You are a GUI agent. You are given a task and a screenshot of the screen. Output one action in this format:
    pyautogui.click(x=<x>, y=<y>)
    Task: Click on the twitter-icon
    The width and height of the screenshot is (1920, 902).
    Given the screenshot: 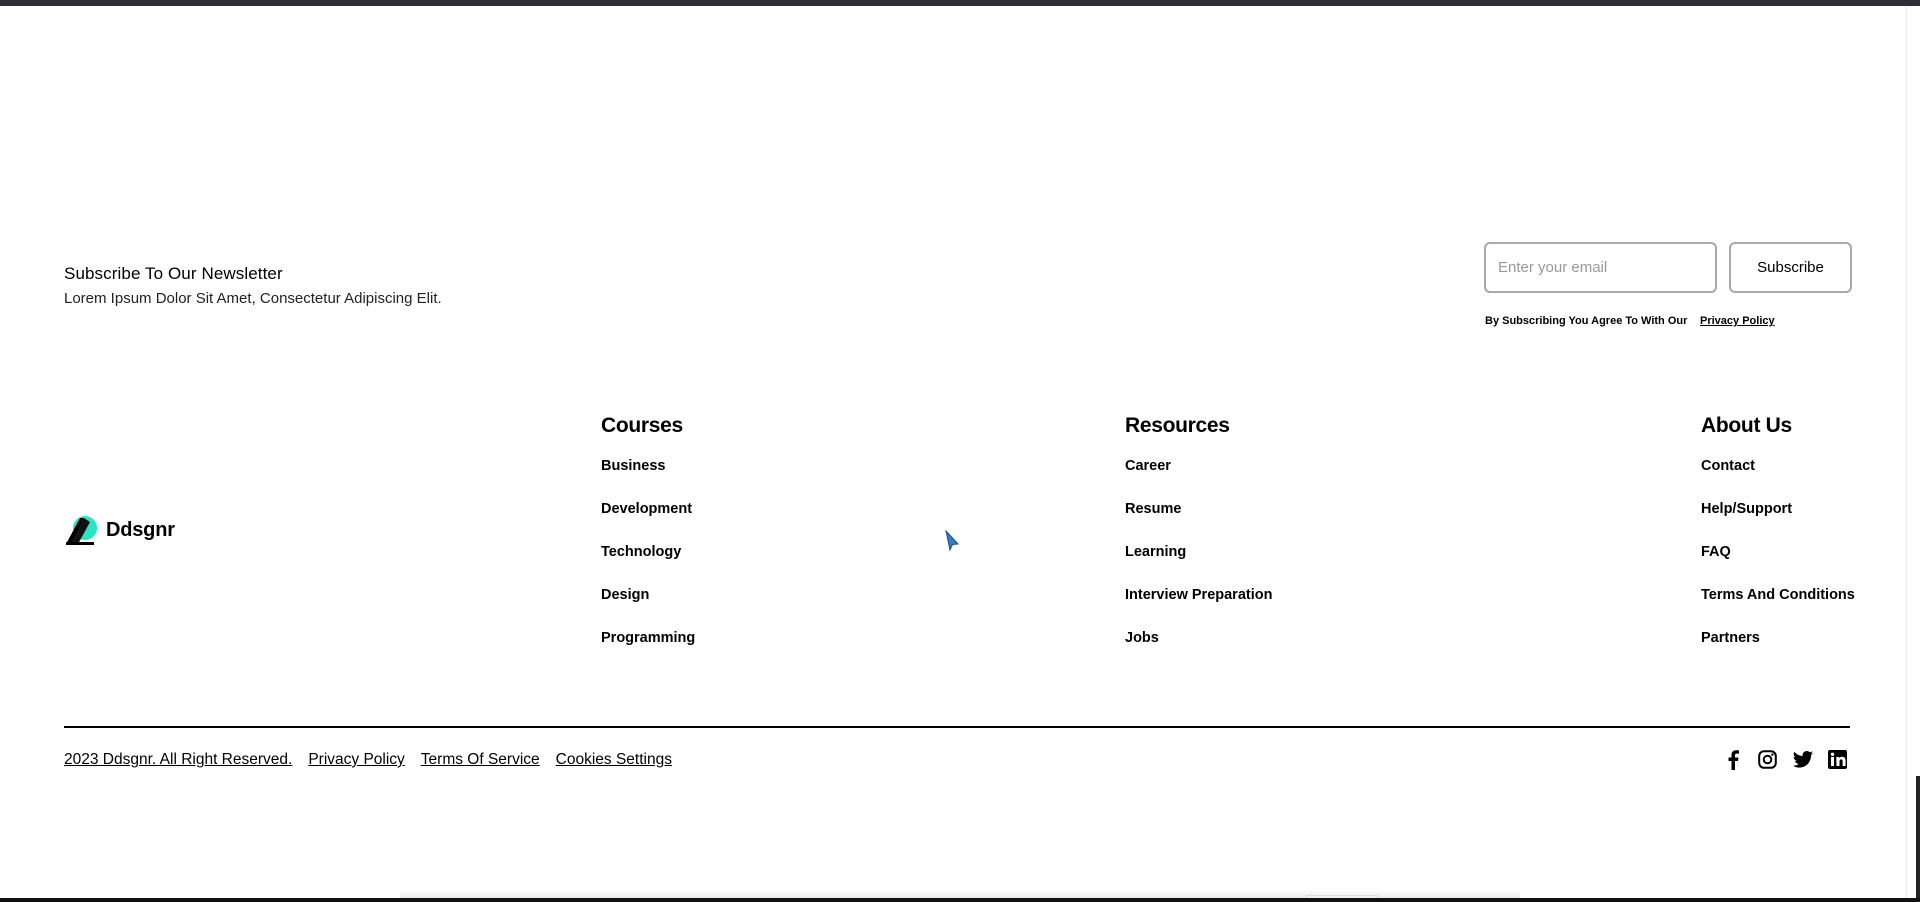 What is the action you would take?
    pyautogui.click(x=1802, y=759)
    